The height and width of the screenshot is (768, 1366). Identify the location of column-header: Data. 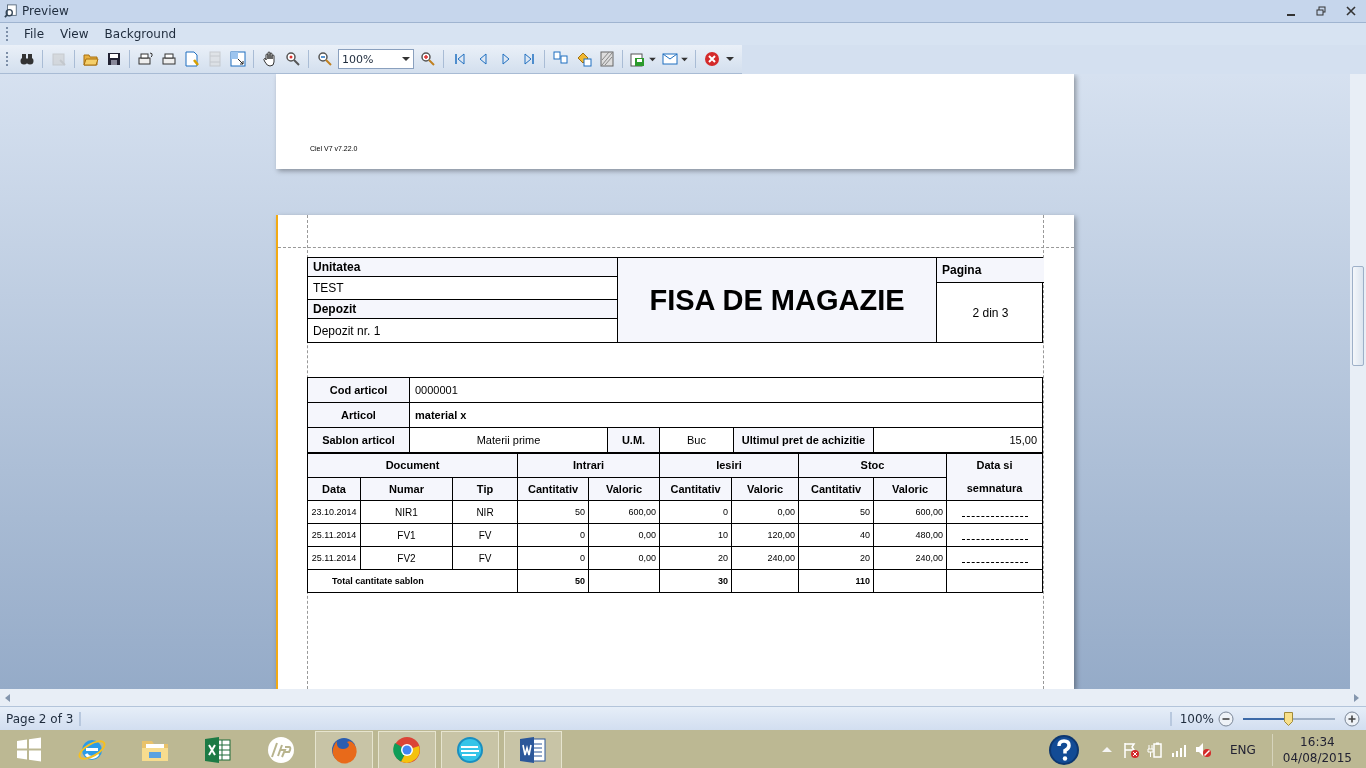
(334, 489).